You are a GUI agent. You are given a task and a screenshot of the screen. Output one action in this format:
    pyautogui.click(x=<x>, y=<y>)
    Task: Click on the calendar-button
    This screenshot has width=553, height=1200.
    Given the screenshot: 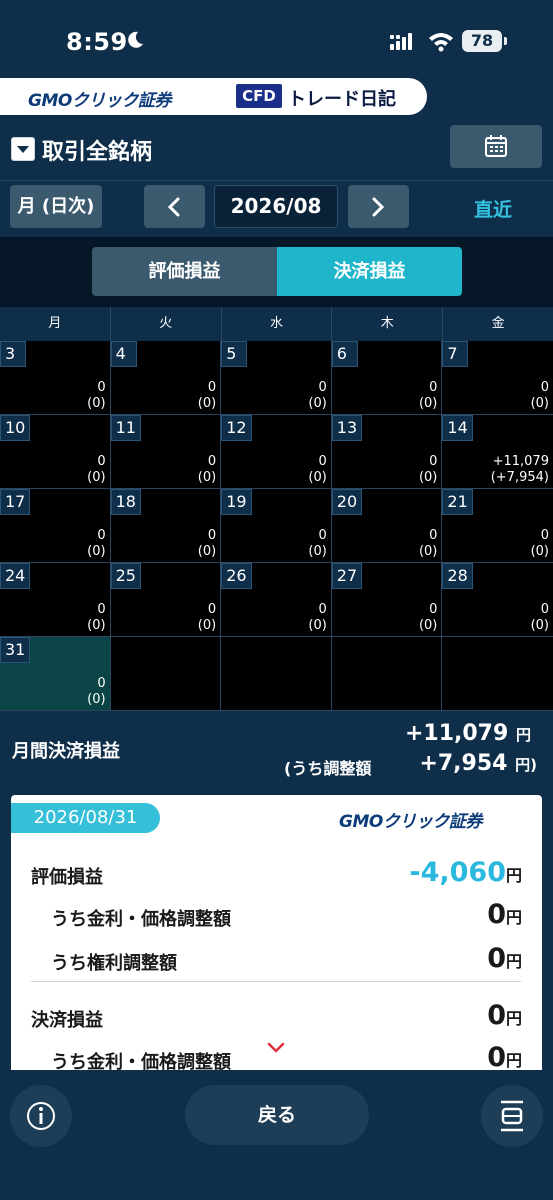 What is the action you would take?
    pyautogui.click(x=496, y=146)
    